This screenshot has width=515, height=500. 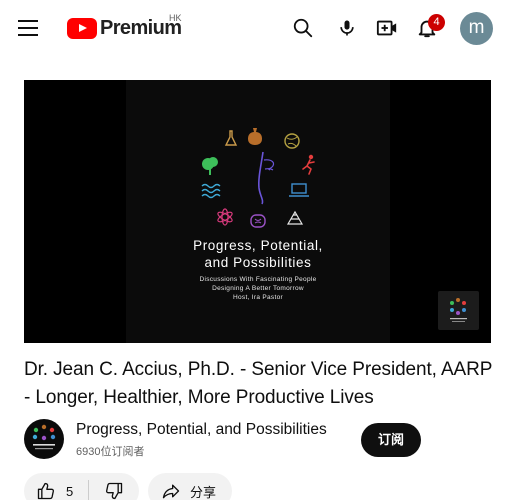 What do you see at coordinates (458, 310) in the screenshot?
I see `channel-watermark` at bounding box center [458, 310].